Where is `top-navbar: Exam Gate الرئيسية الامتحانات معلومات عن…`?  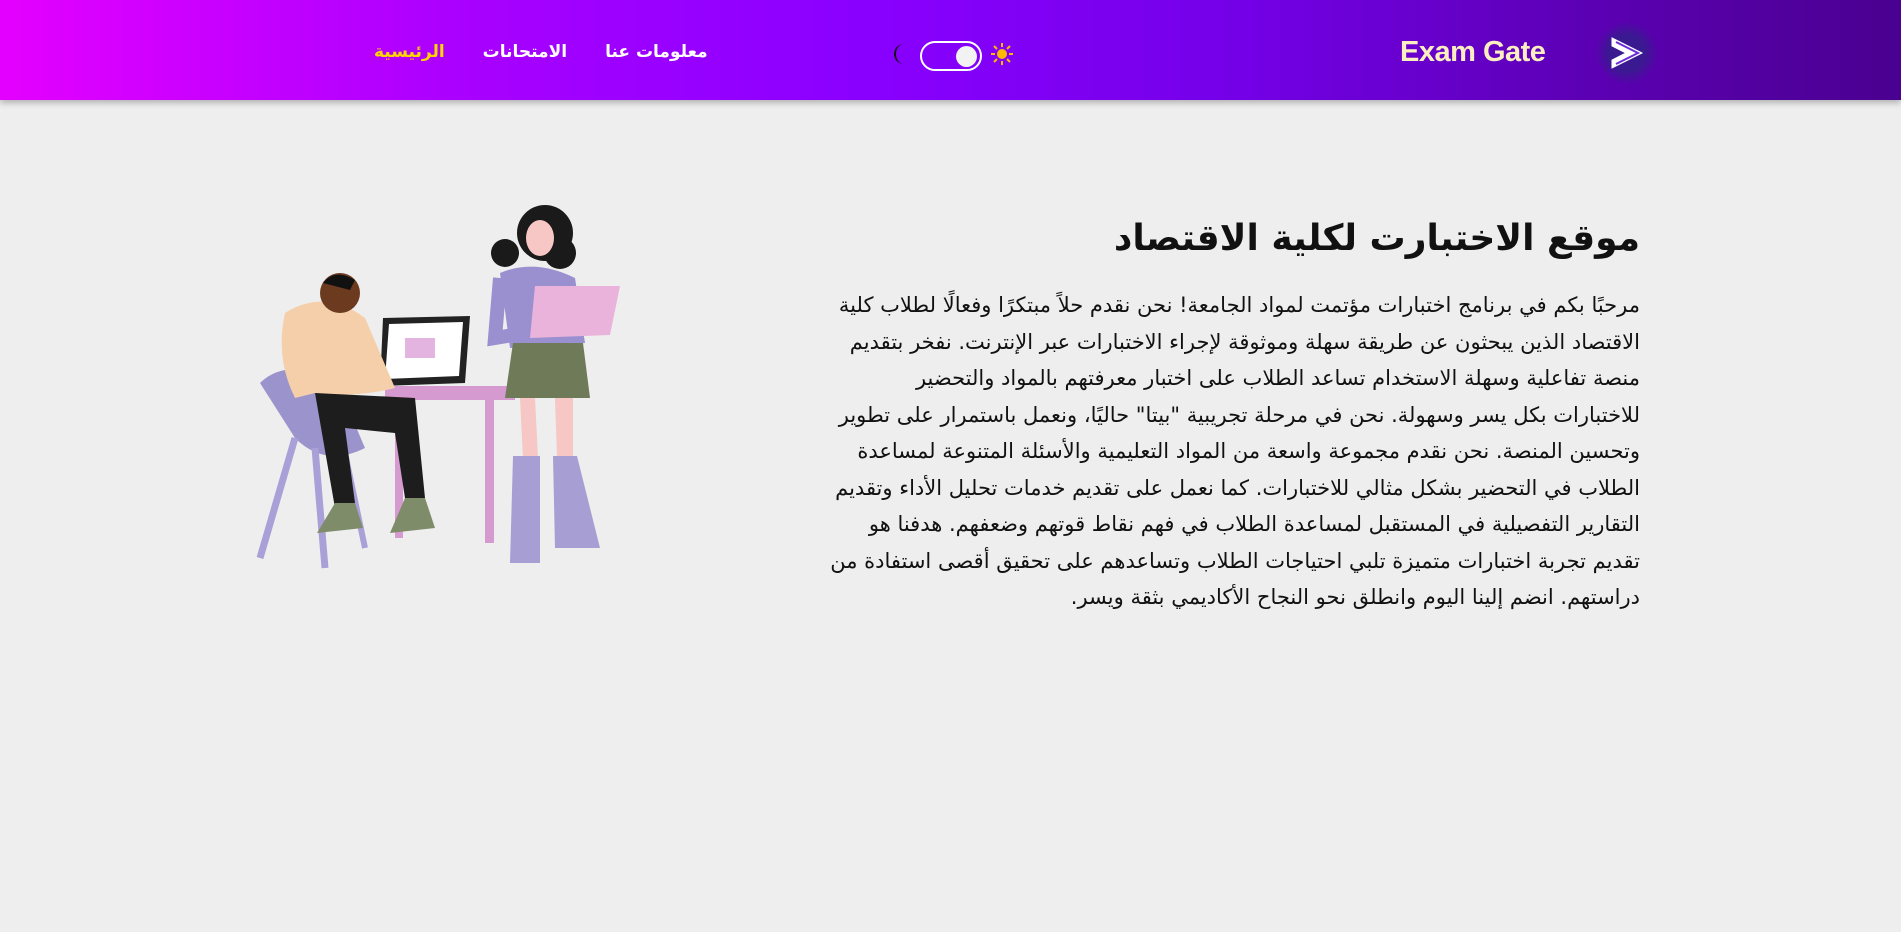
top-navbar: Exam Gate الرئيسية الامتحانات معلومات عن… is located at coordinates (950, 50).